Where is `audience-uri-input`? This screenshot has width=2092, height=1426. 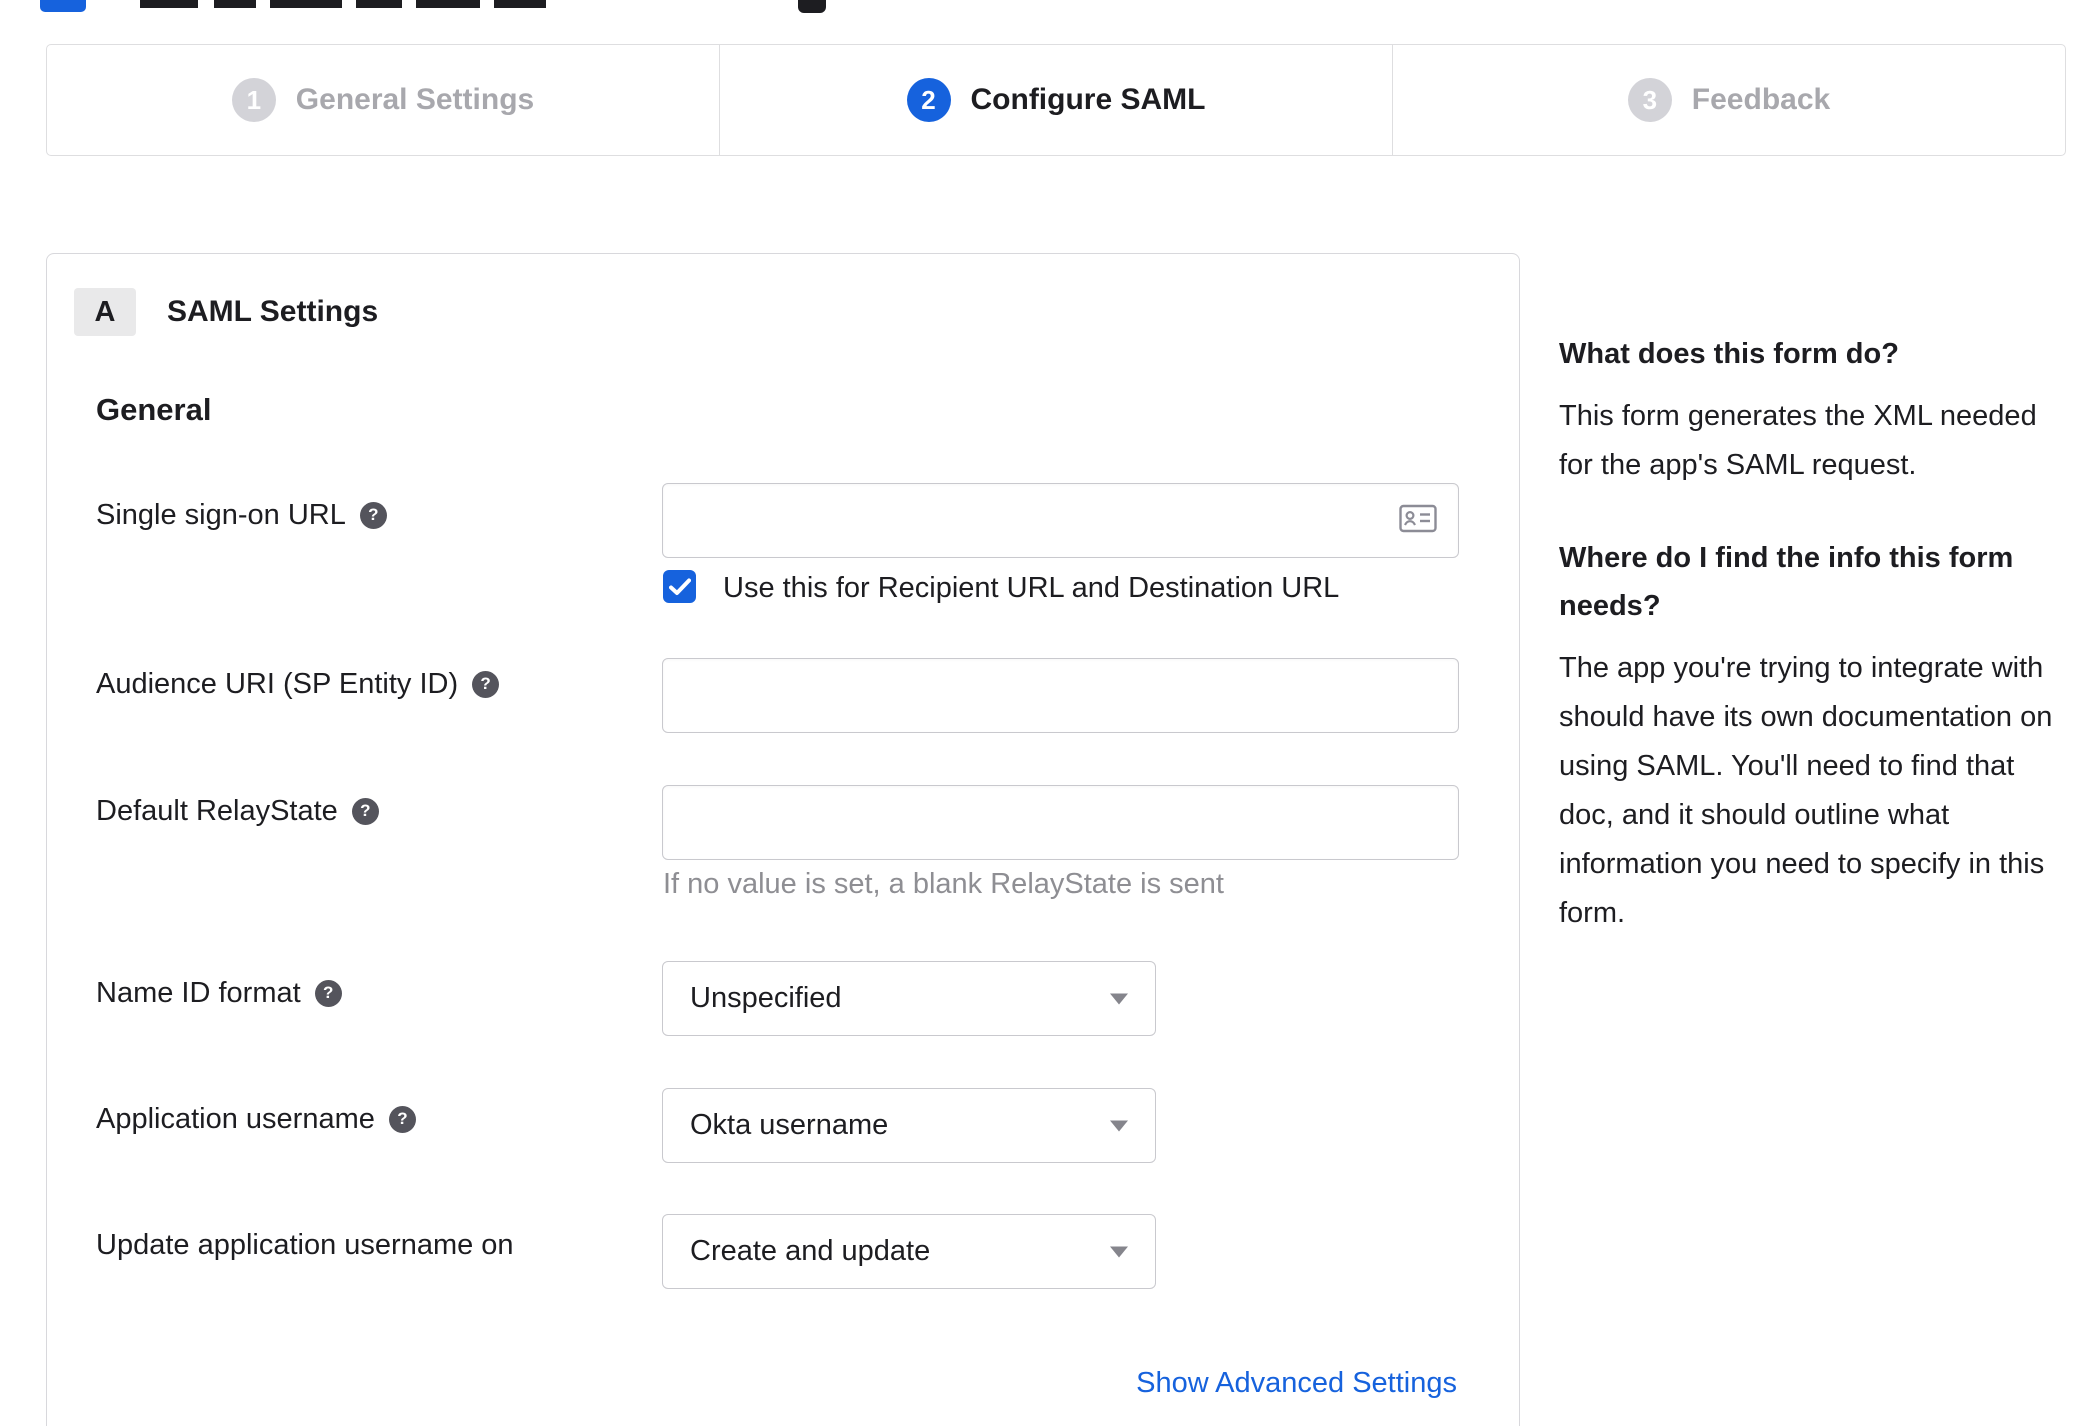 audience-uri-input is located at coordinates (1060, 695).